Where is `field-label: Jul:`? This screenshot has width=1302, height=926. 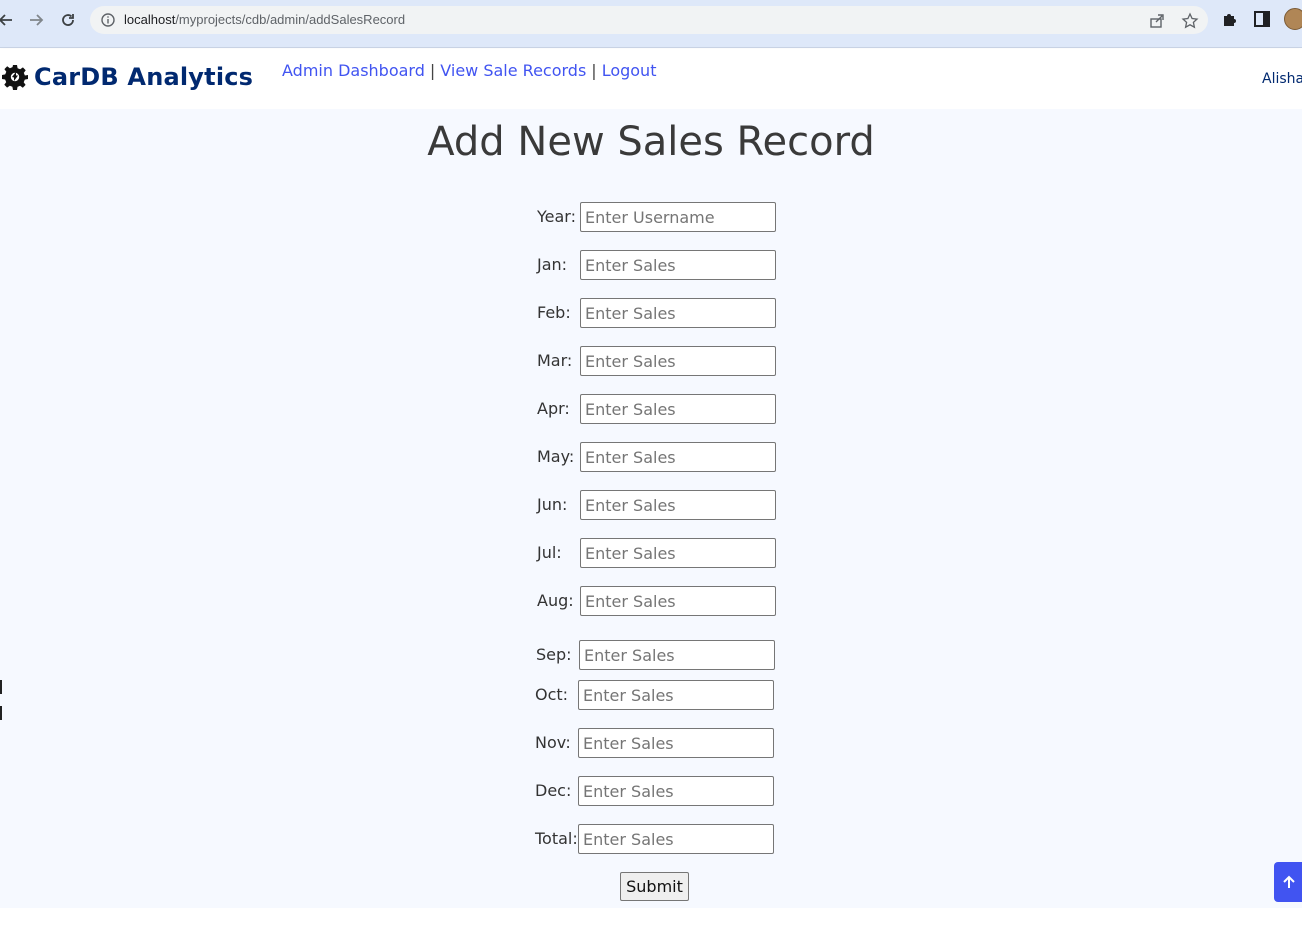 field-label: Jul: is located at coordinates (549, 552).